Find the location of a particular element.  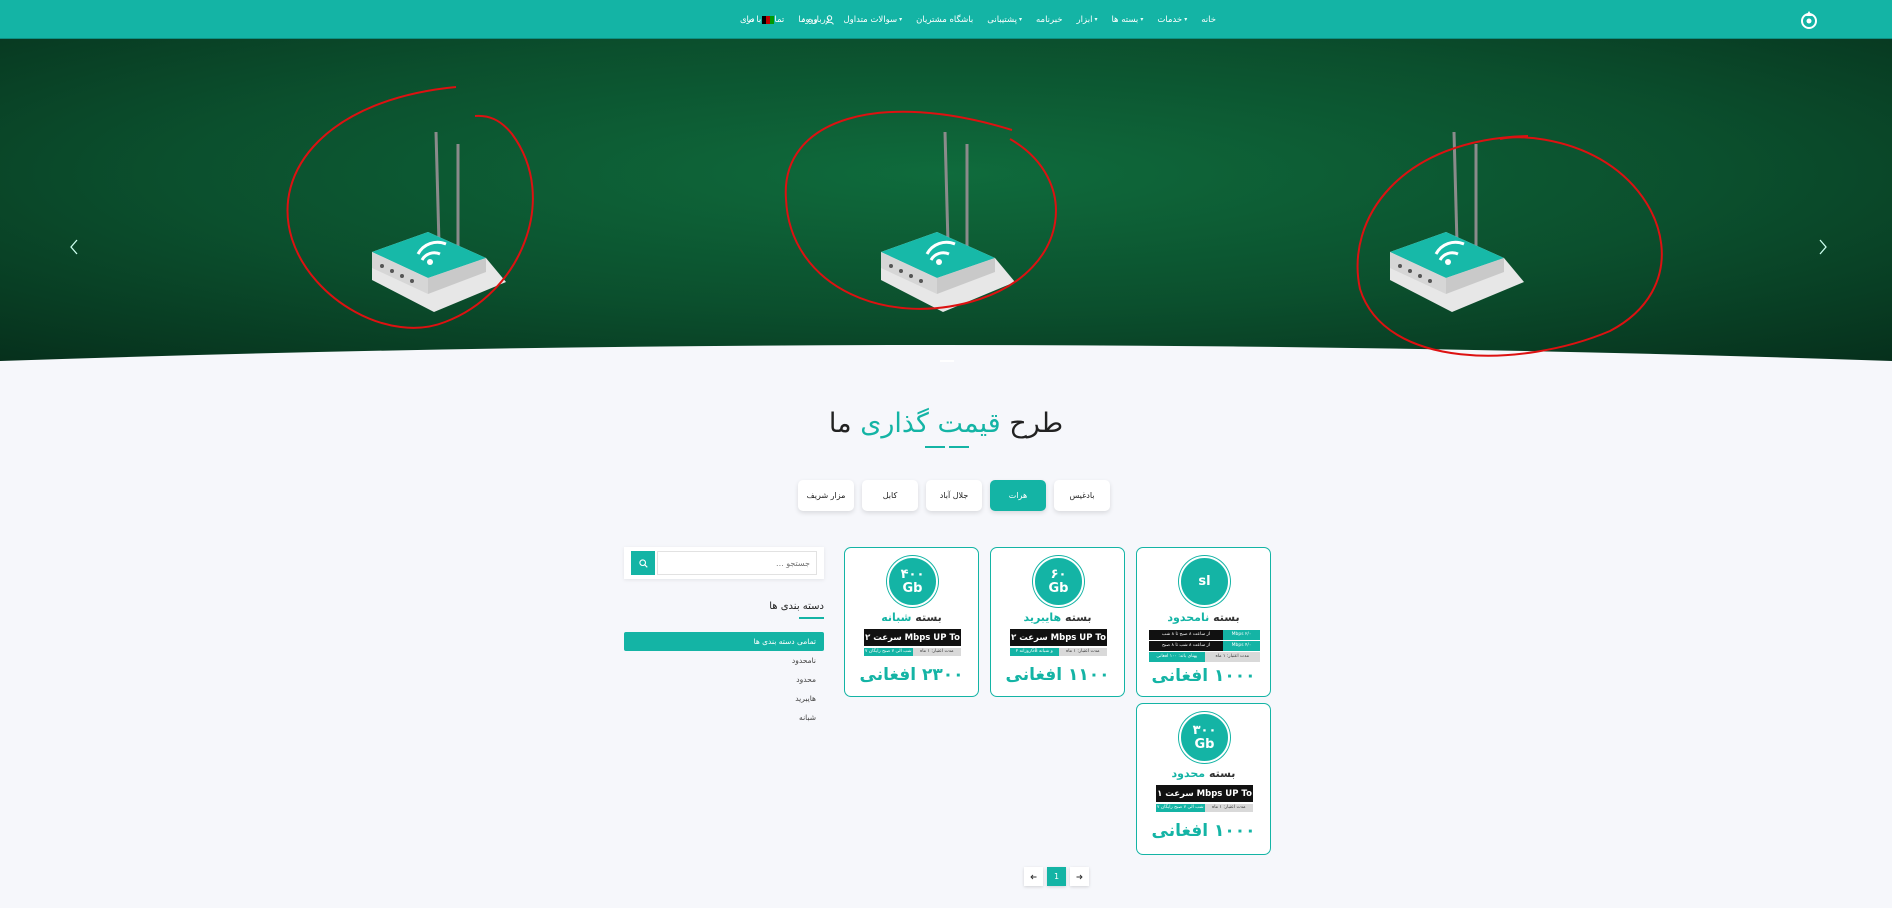

header-actions: دری ورود is located at coordinates (787, 19).